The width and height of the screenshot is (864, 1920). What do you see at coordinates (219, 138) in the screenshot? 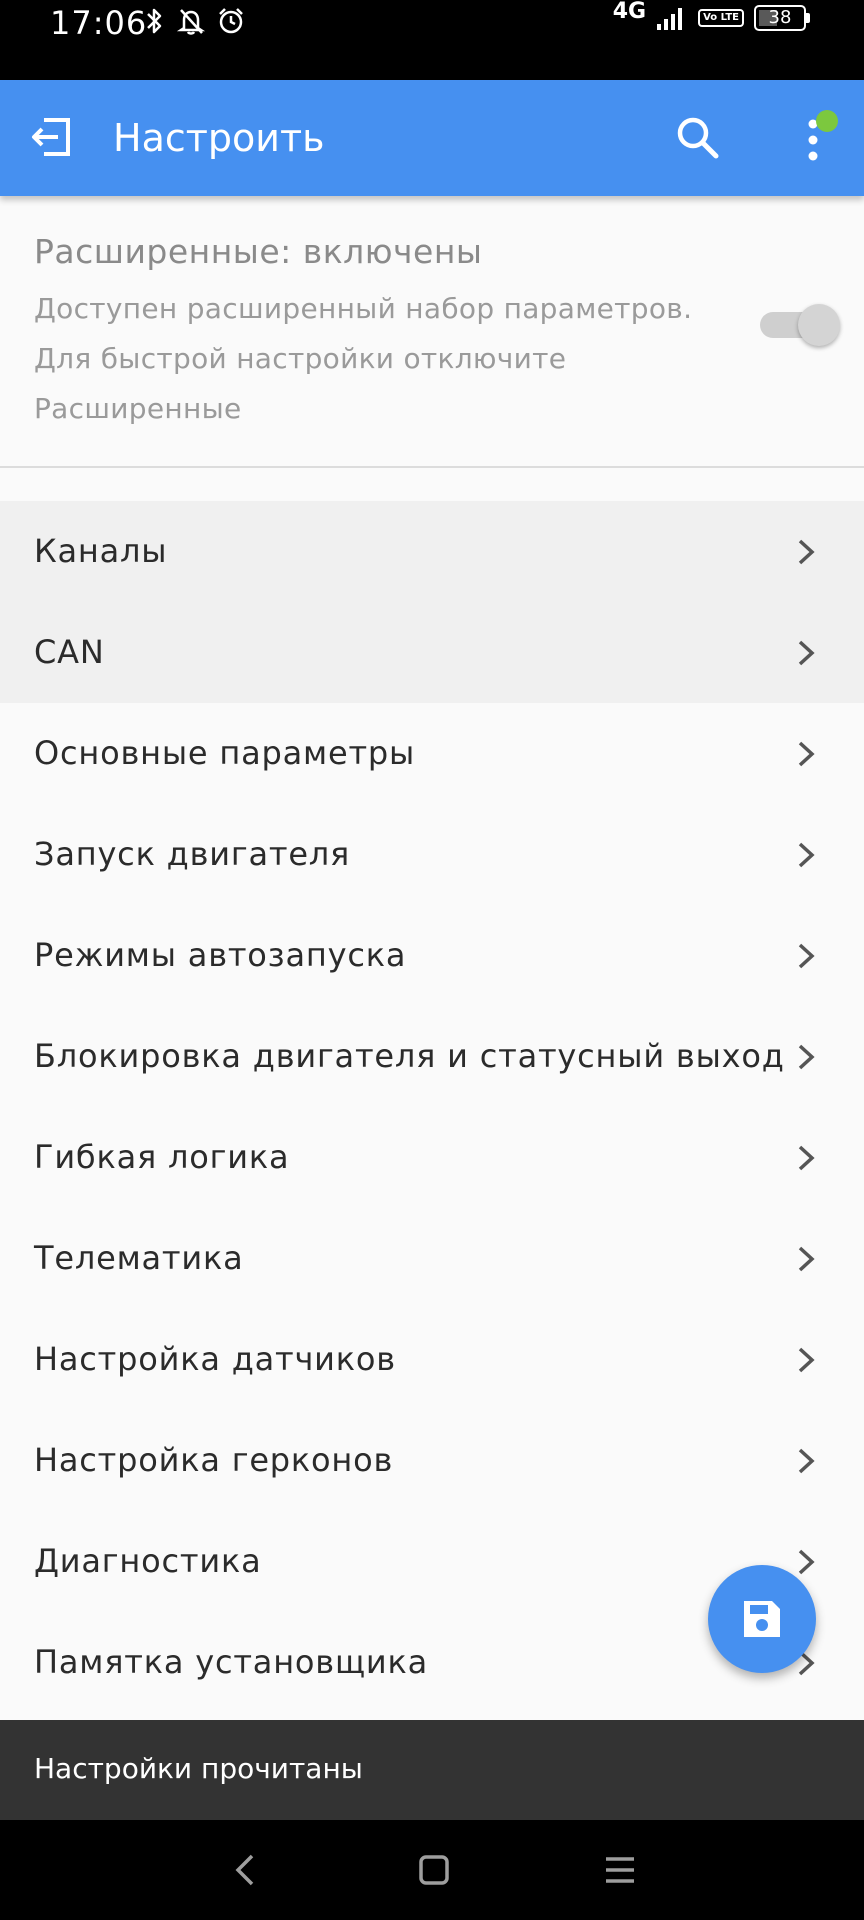
I see `page-title: Настроить` at bounding box center [219, 138].